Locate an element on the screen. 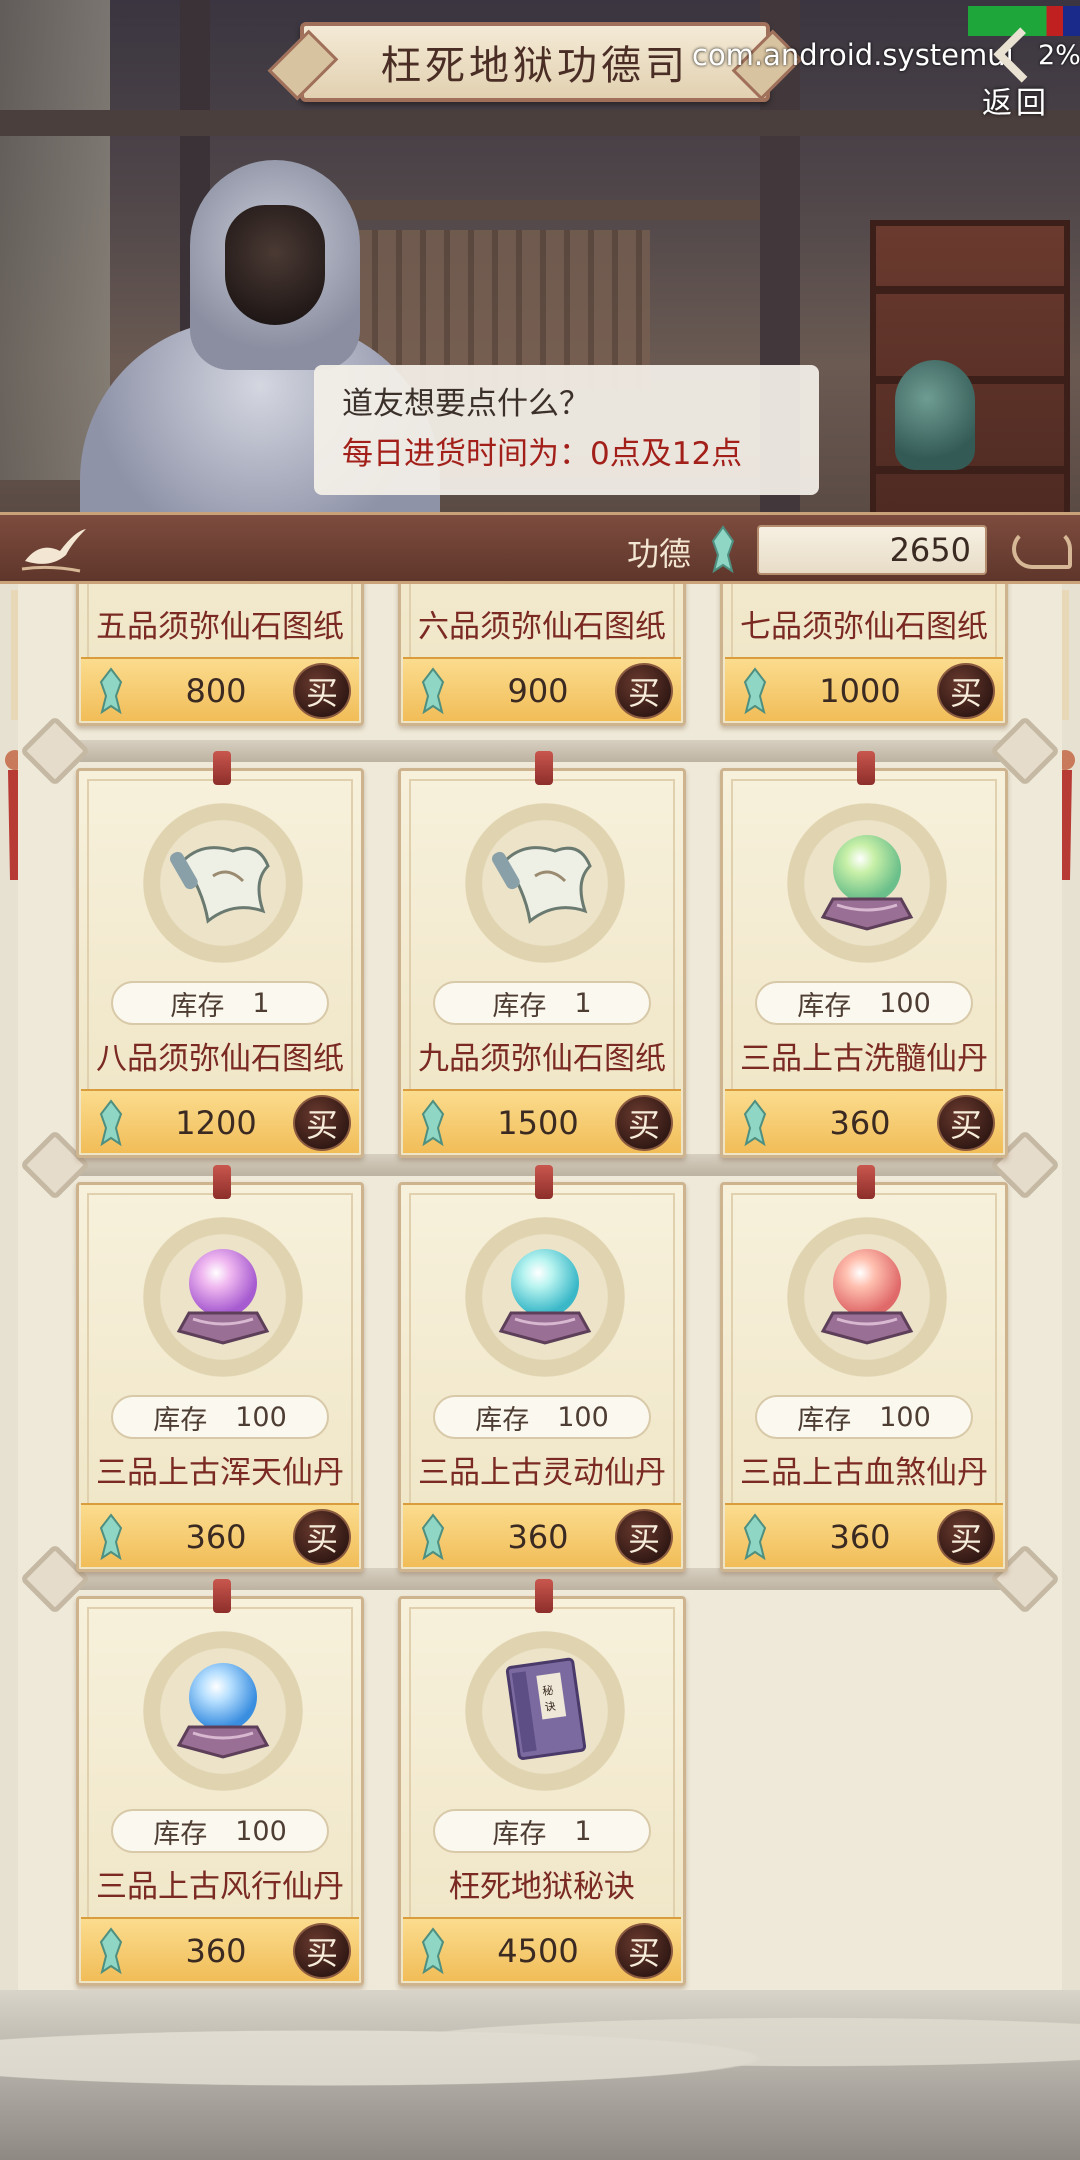 Image resolution: width=1080 pixels, height=2160 pixels. shop-item-card: 库存 100 三品上古风行仙丹 360 买 is located at coordinates (220, 1782).